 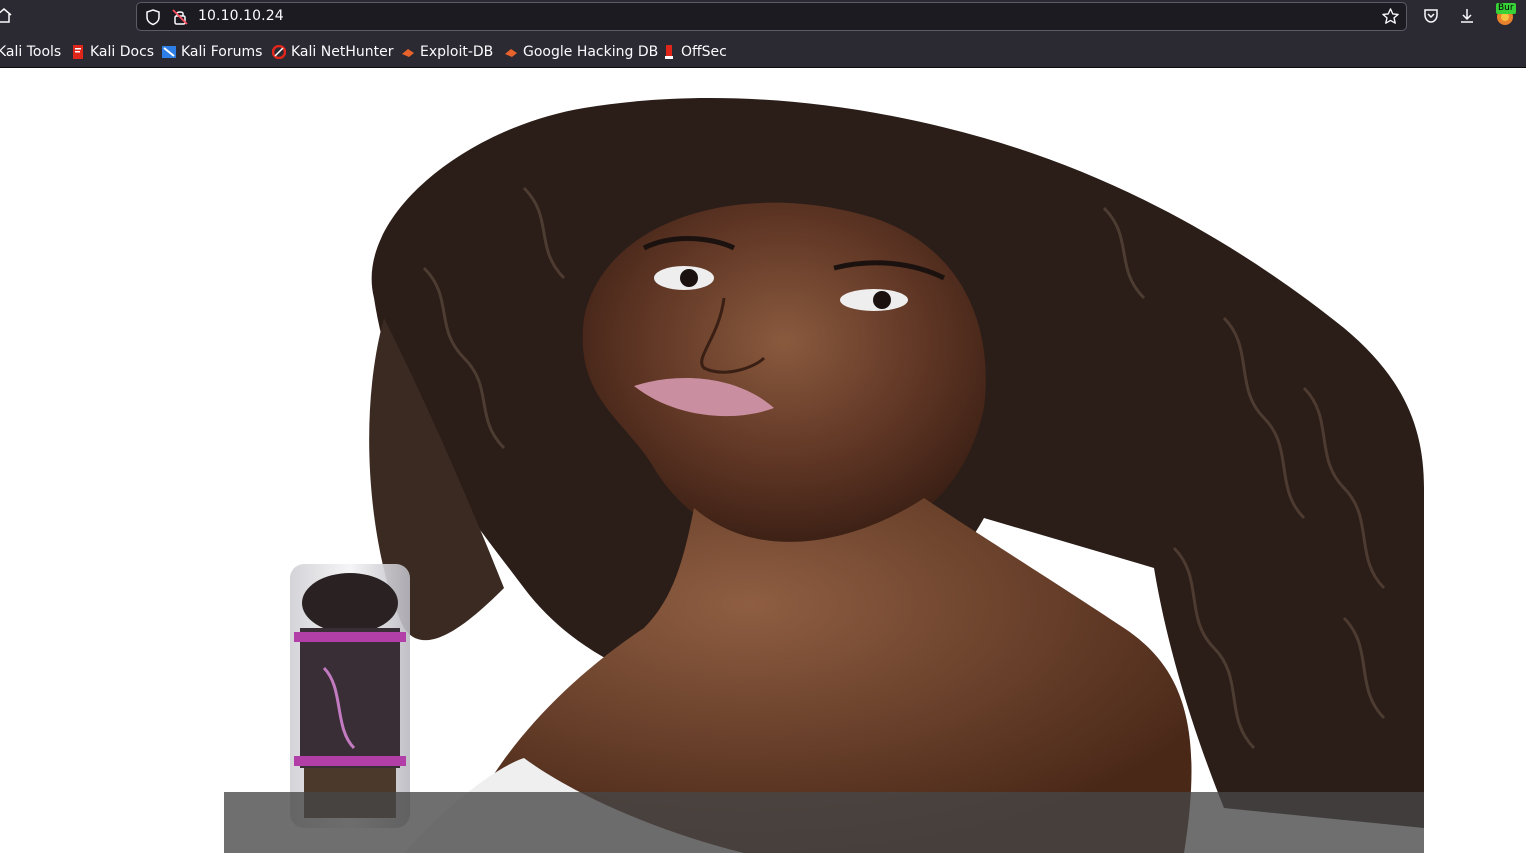 What do you see at coordinates (122, 52) in the screenshot?
I see `bookmark-label: Kali Docs` at bounding box center [122, 52].